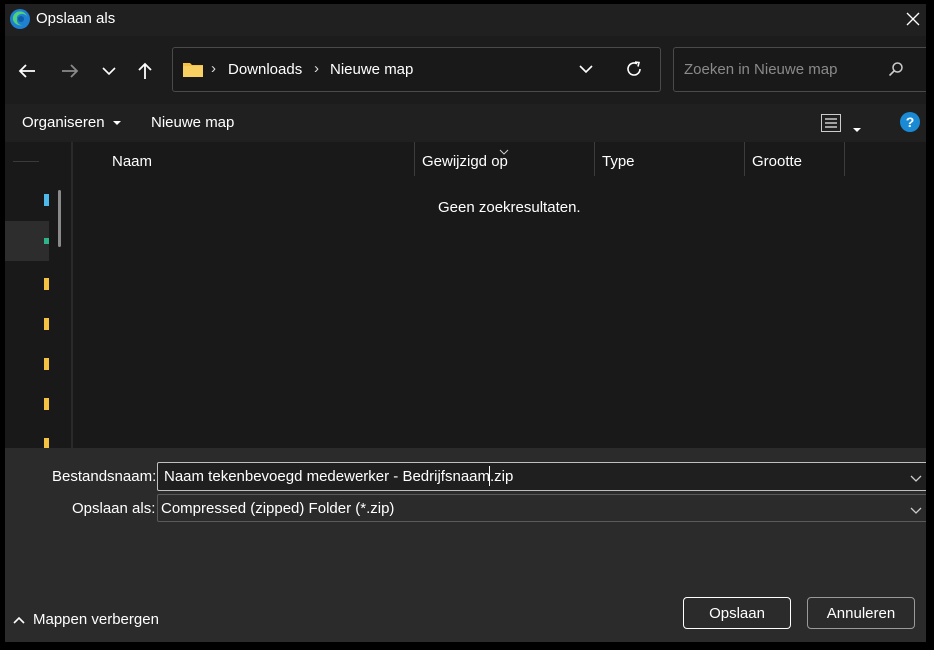 This screenshot has width=934, height=650. Describe the element at coordinates (371, 69) in the screenshot. I see `breadcrumb-nieuwe-map: Nieuwe map` at that location.